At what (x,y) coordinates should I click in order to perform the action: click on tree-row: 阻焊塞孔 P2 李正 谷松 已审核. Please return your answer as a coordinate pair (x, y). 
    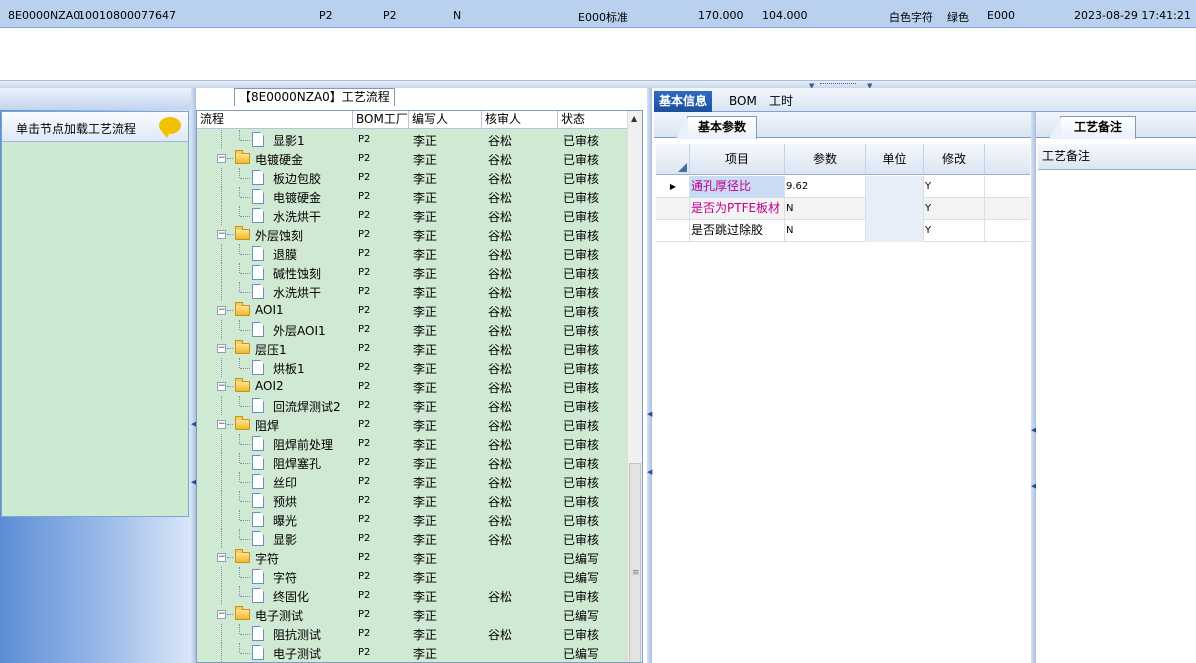
    Looking at the image, I should click on (413, 462).